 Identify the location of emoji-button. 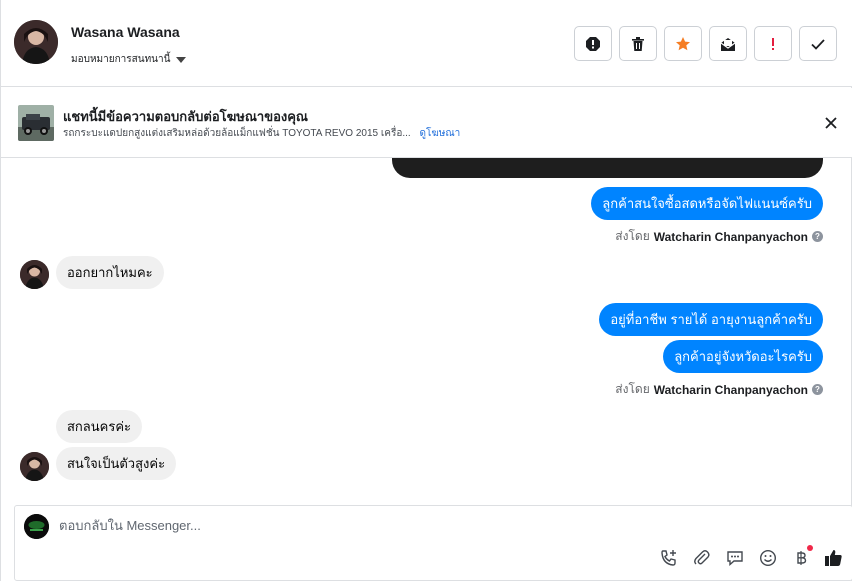
(767, 557).